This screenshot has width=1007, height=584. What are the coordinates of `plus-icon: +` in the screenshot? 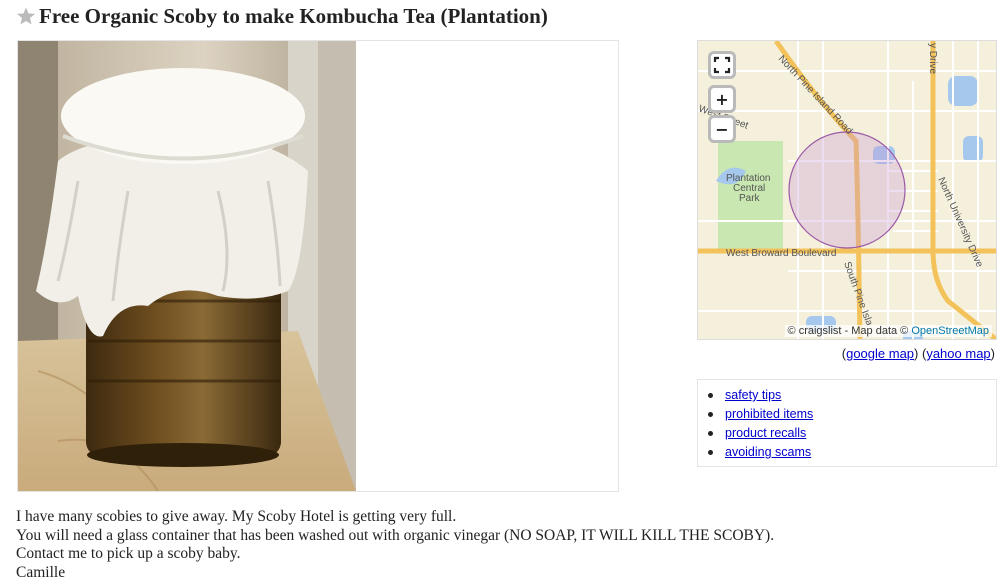 It's located at (722, 99).